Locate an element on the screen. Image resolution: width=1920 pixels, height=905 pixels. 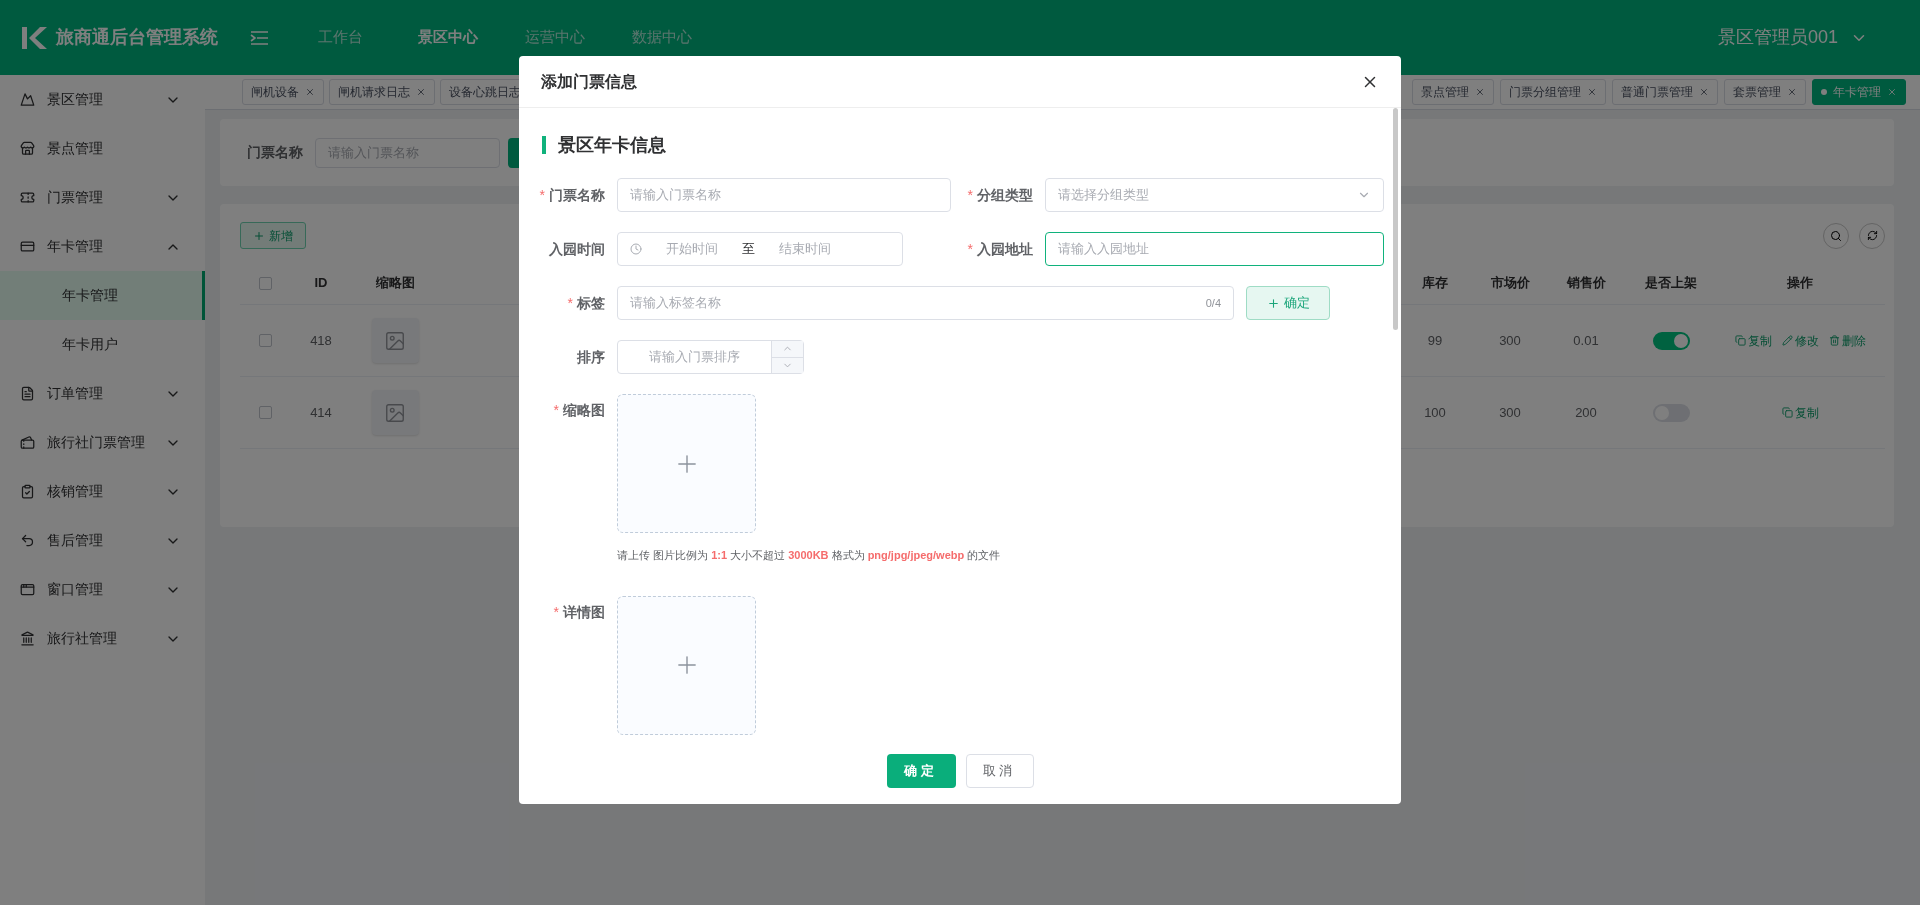
confirm-button: 确定 is located at coordinates (921, 771).